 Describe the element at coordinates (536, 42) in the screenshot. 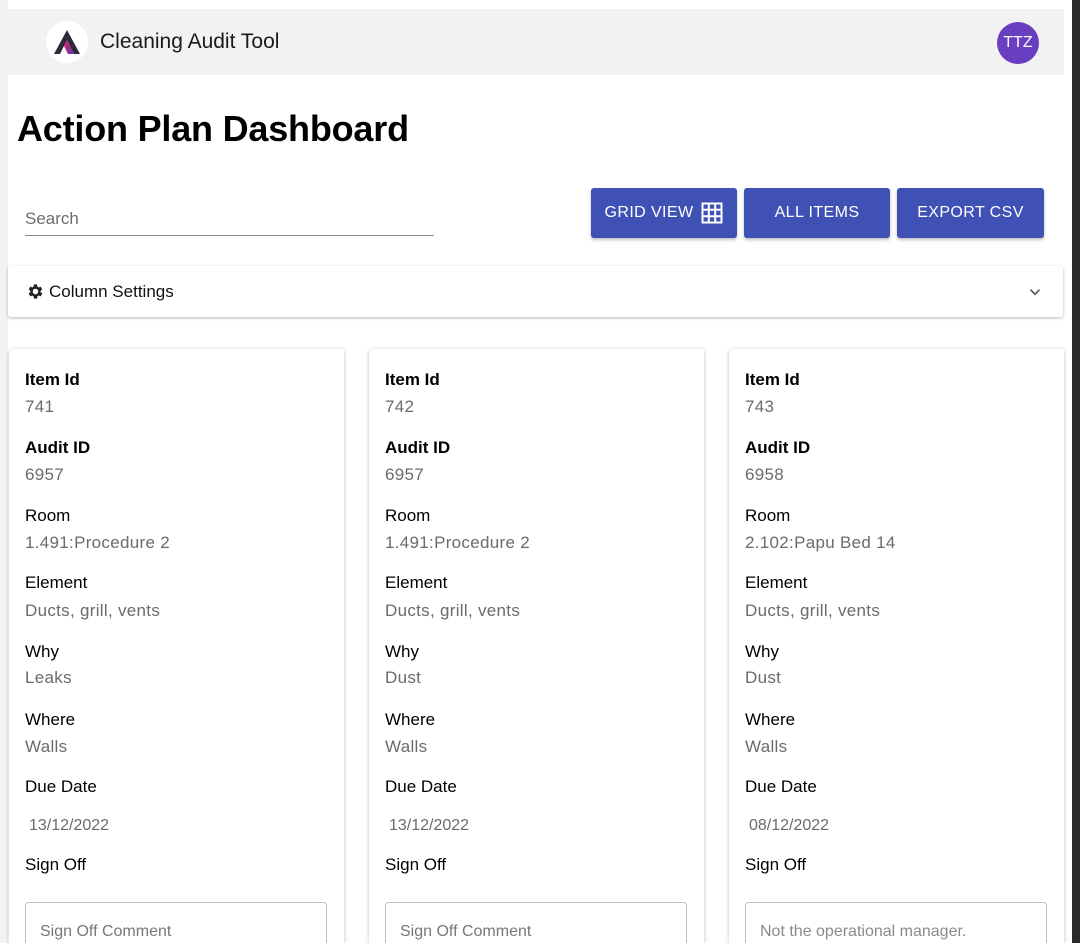

I see `app-bar: Cleaning Audit Tool TTZ` at that location.